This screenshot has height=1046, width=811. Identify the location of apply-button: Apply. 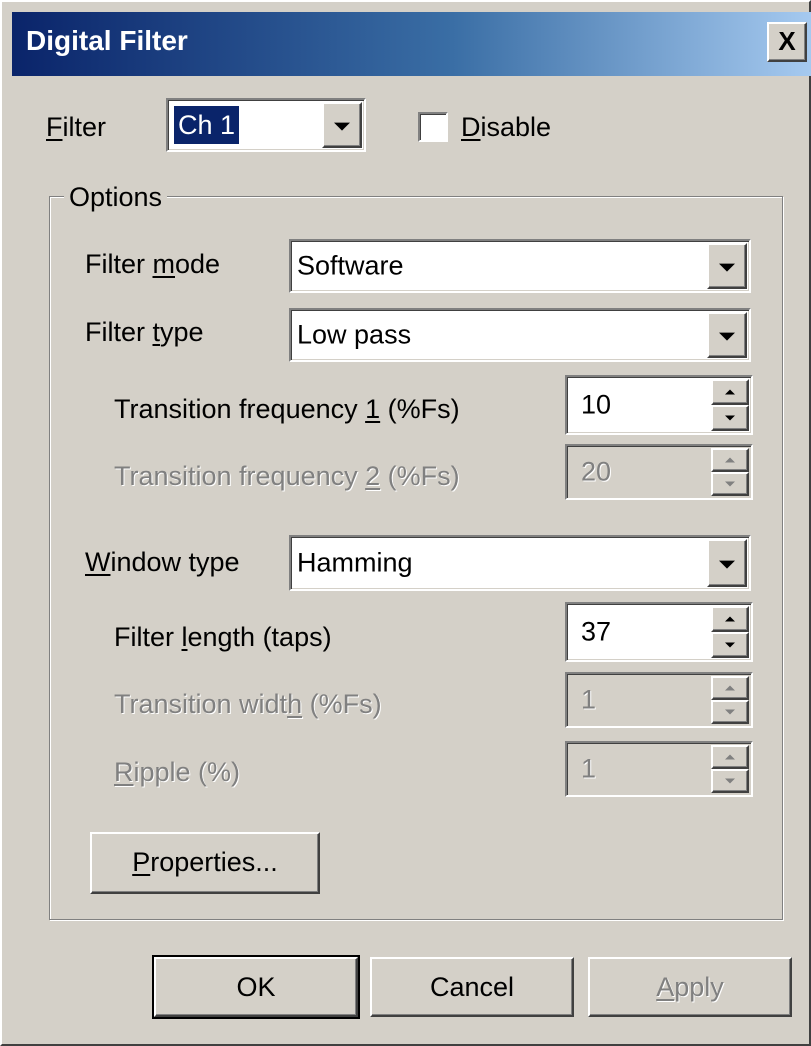
(690, 987).